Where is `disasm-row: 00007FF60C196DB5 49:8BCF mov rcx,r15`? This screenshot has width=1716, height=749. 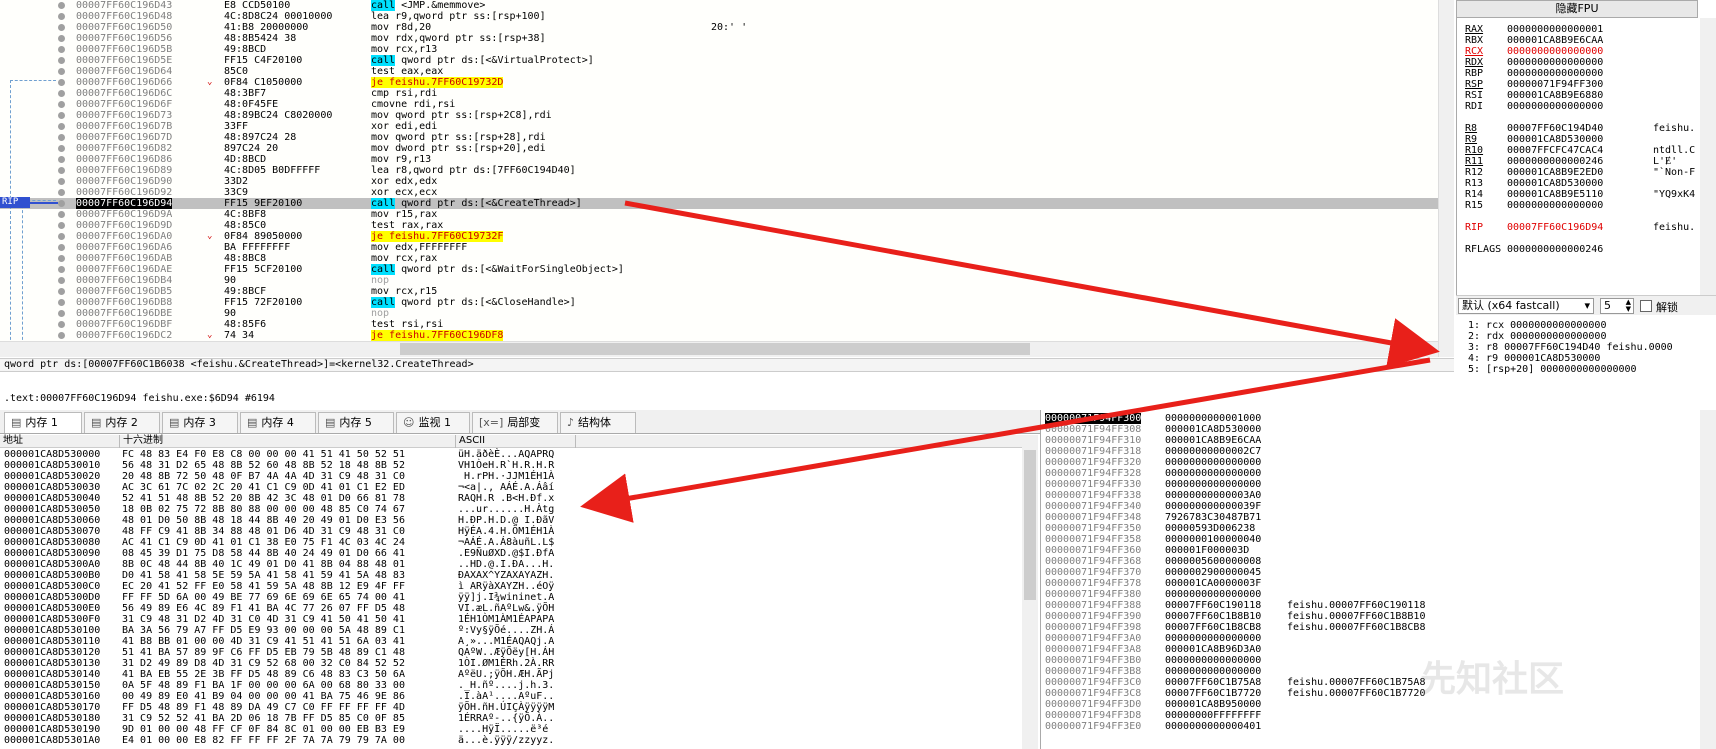 disasm-row: 00007FF60C196DB5 49:8BCF mov rcx,r15 is located at coordinates (719, 291).